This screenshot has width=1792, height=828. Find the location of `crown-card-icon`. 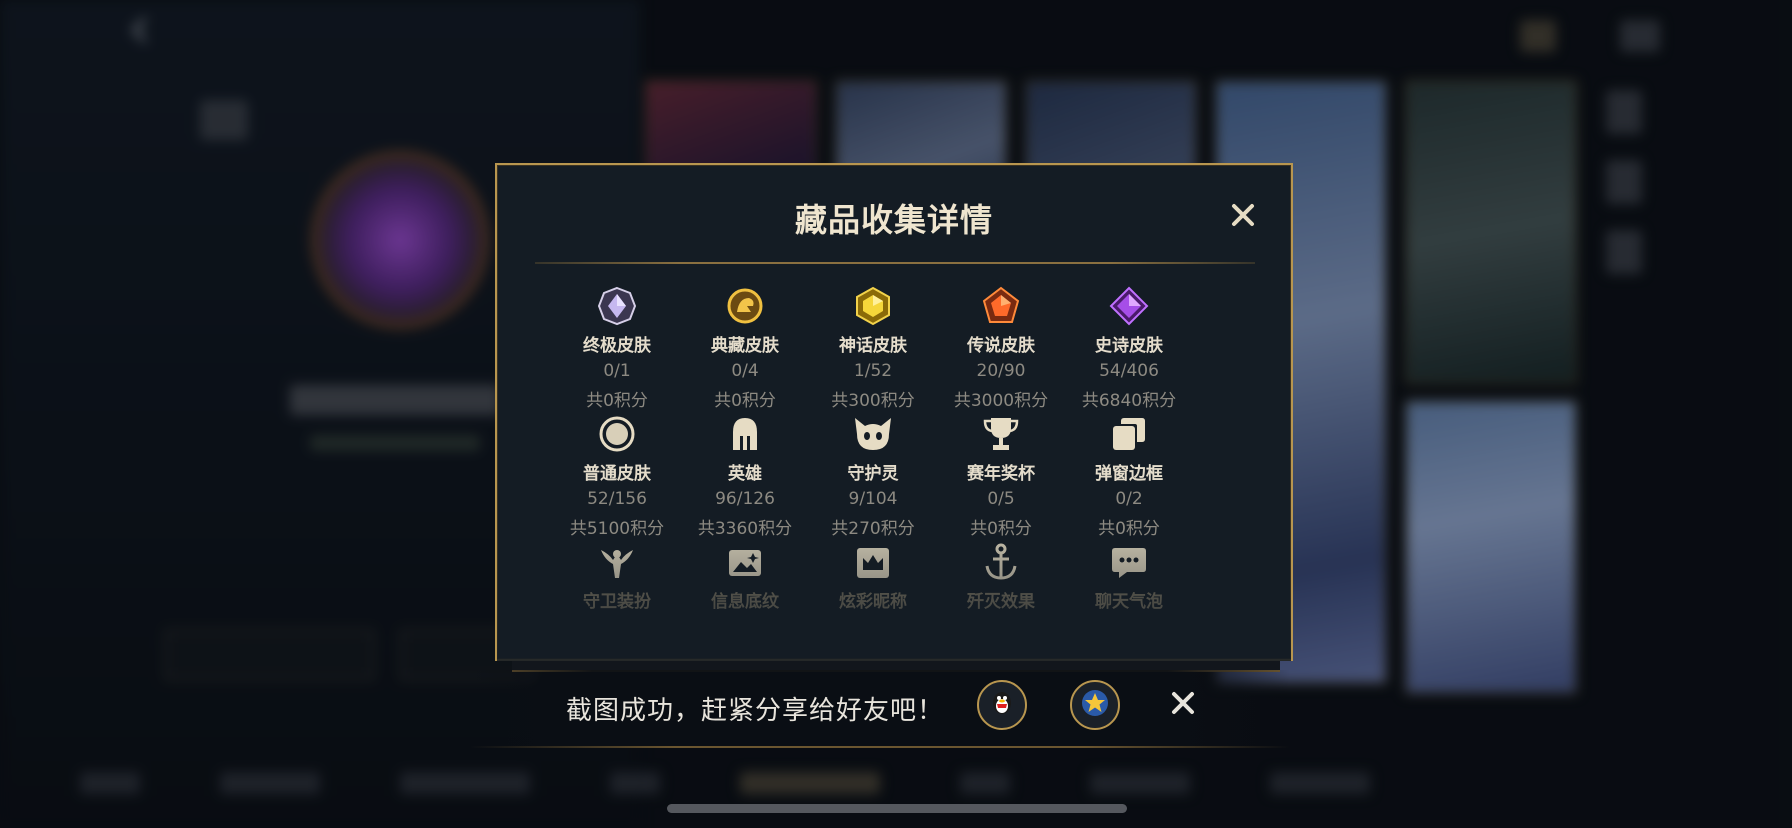

crown-card-icon is located at coordinates (873, 562).